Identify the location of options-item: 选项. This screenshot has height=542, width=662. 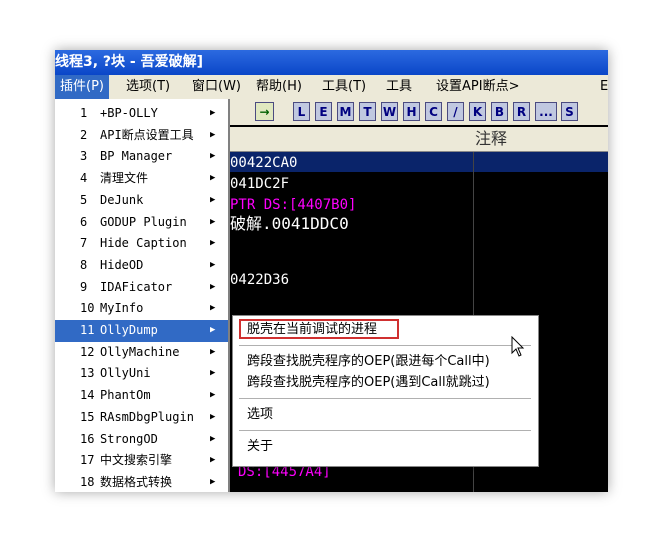
(260, 415).